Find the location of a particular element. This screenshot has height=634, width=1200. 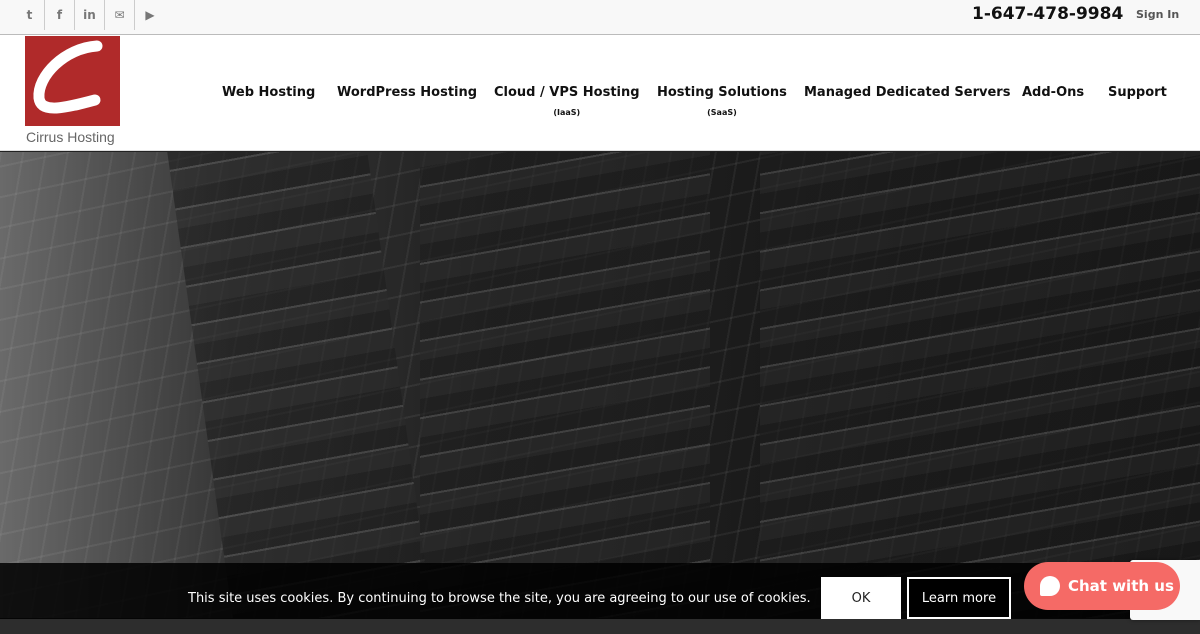

nav-hosting-solutions: Hosting Solutions (SaaS) is located at coordinates (722, 101).